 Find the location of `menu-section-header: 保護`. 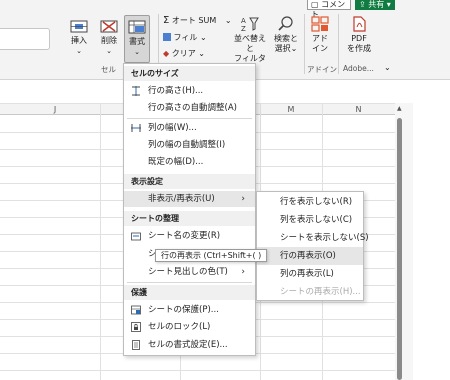

menu-section-header: 保護 is located at coordinates (189, 292).